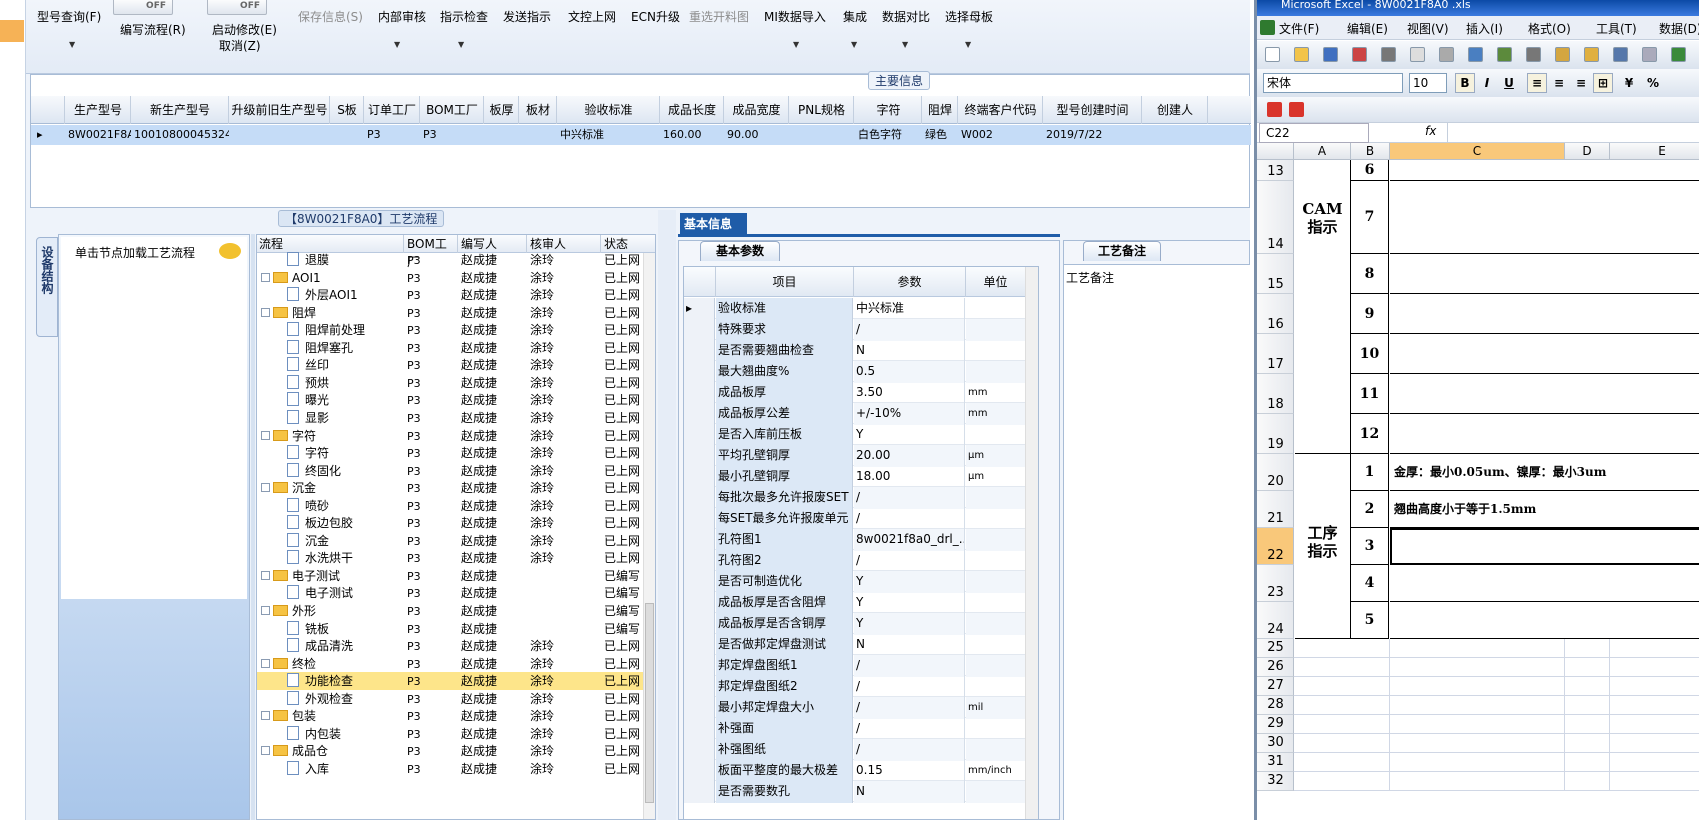 This screenshot has width=1699, height=820. What do you see at coordinates (331, 716) in the screenshot?
I see `tree-node: − 包装` at bounding box center [331, 716].